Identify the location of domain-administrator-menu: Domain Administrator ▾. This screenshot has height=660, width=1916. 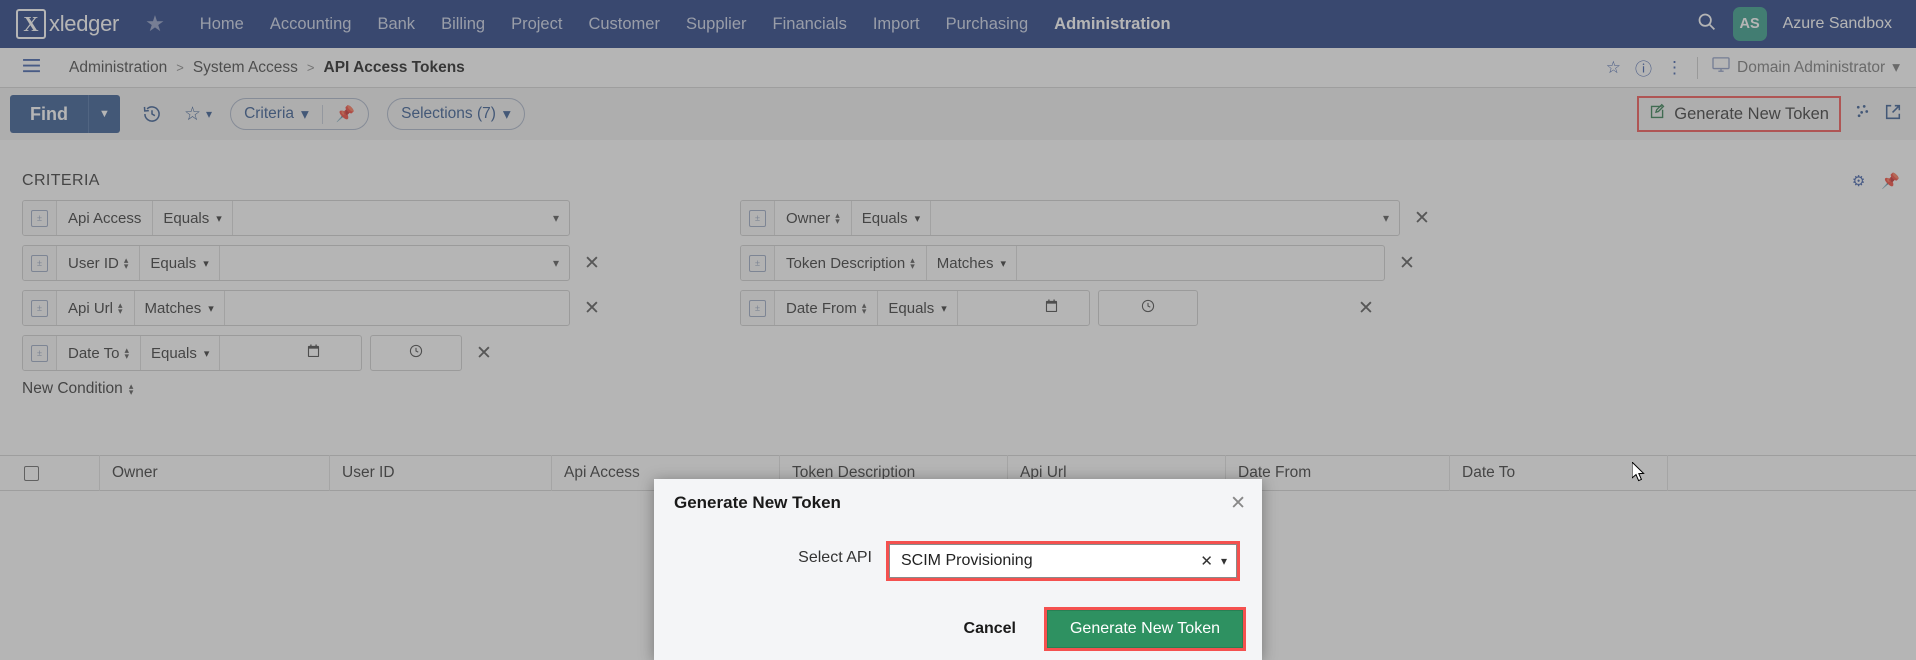
(1806, 67).